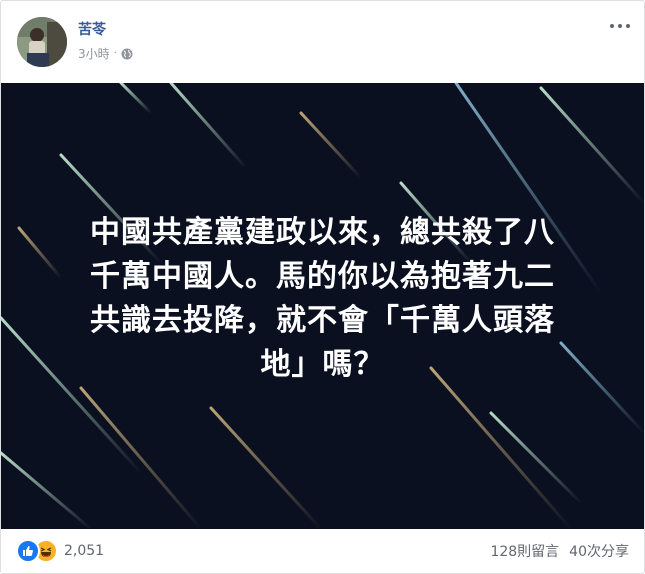 This screenshot has height=574, width=645. Describe the element at coordinates (322, 364) in the screenshot. I see `caption-line: 地」嗎？` at that location.